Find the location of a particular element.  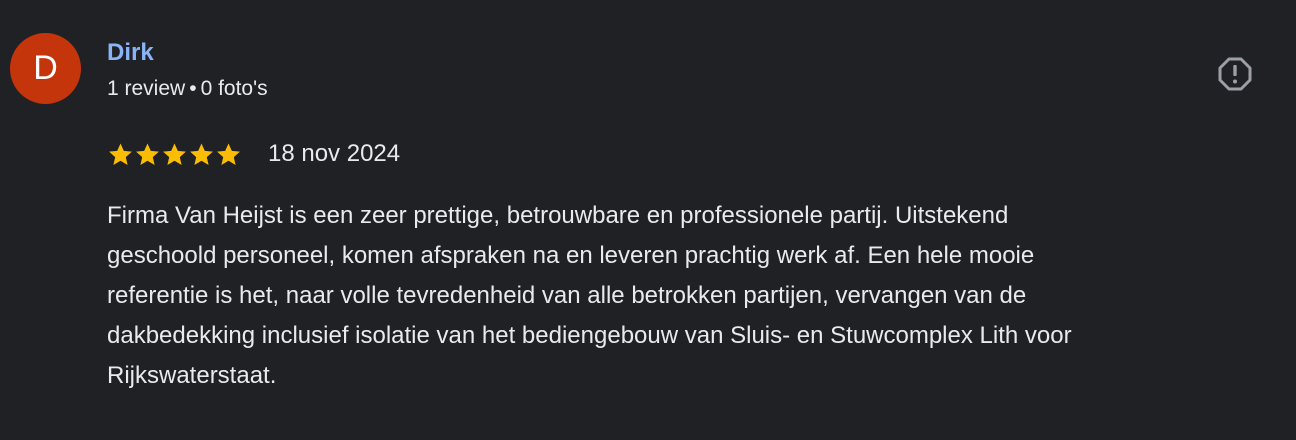

report-flag-octagon-icon is located at coordinates (1235, 74).